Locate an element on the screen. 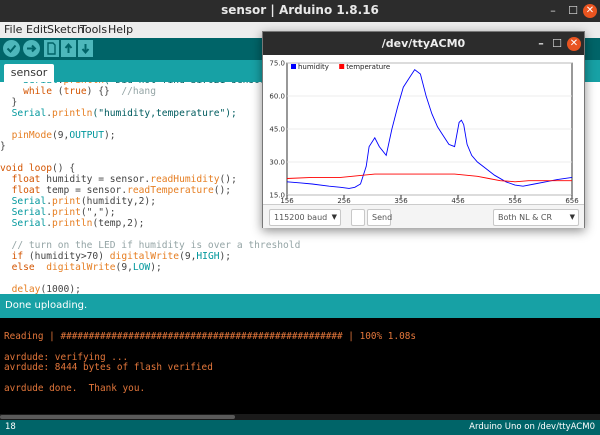 The height and width of the screenshot is (435, 600). code-line: } is located at coordinates (3, 146).